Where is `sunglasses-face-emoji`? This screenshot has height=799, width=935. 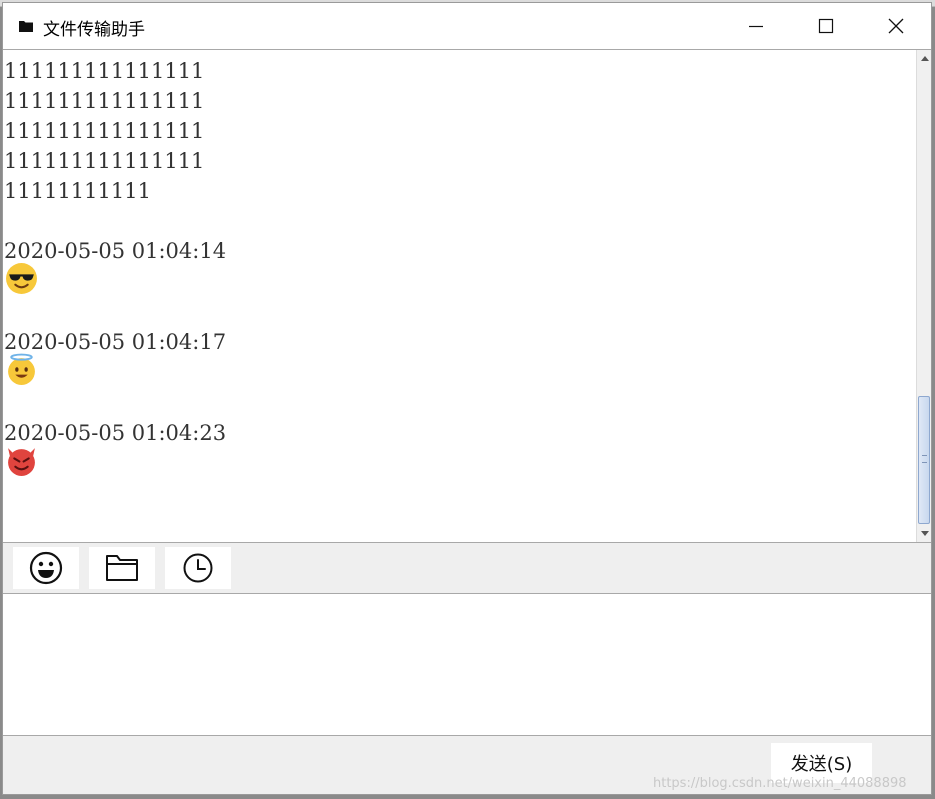 sunglasses-face-emoji is located at coordinates (21, 278).